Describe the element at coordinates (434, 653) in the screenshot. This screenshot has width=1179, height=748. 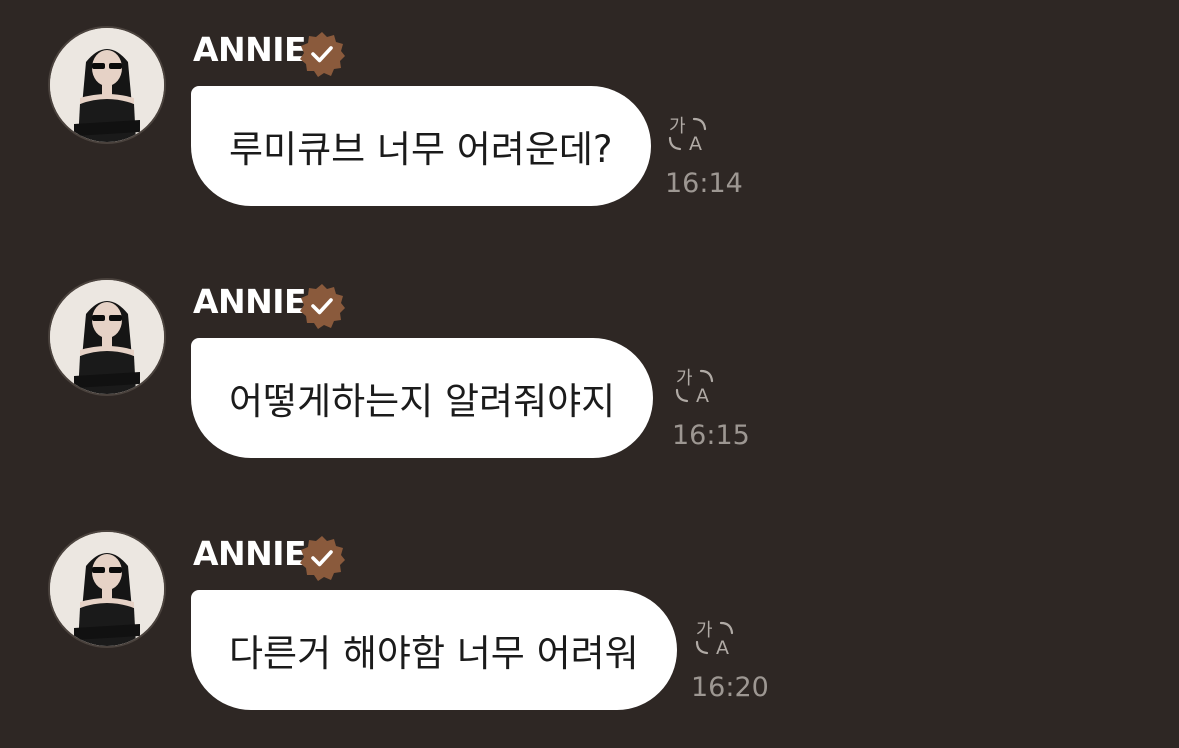
I see `message-text: 다른거 해야함 너무 어려워` at that location.